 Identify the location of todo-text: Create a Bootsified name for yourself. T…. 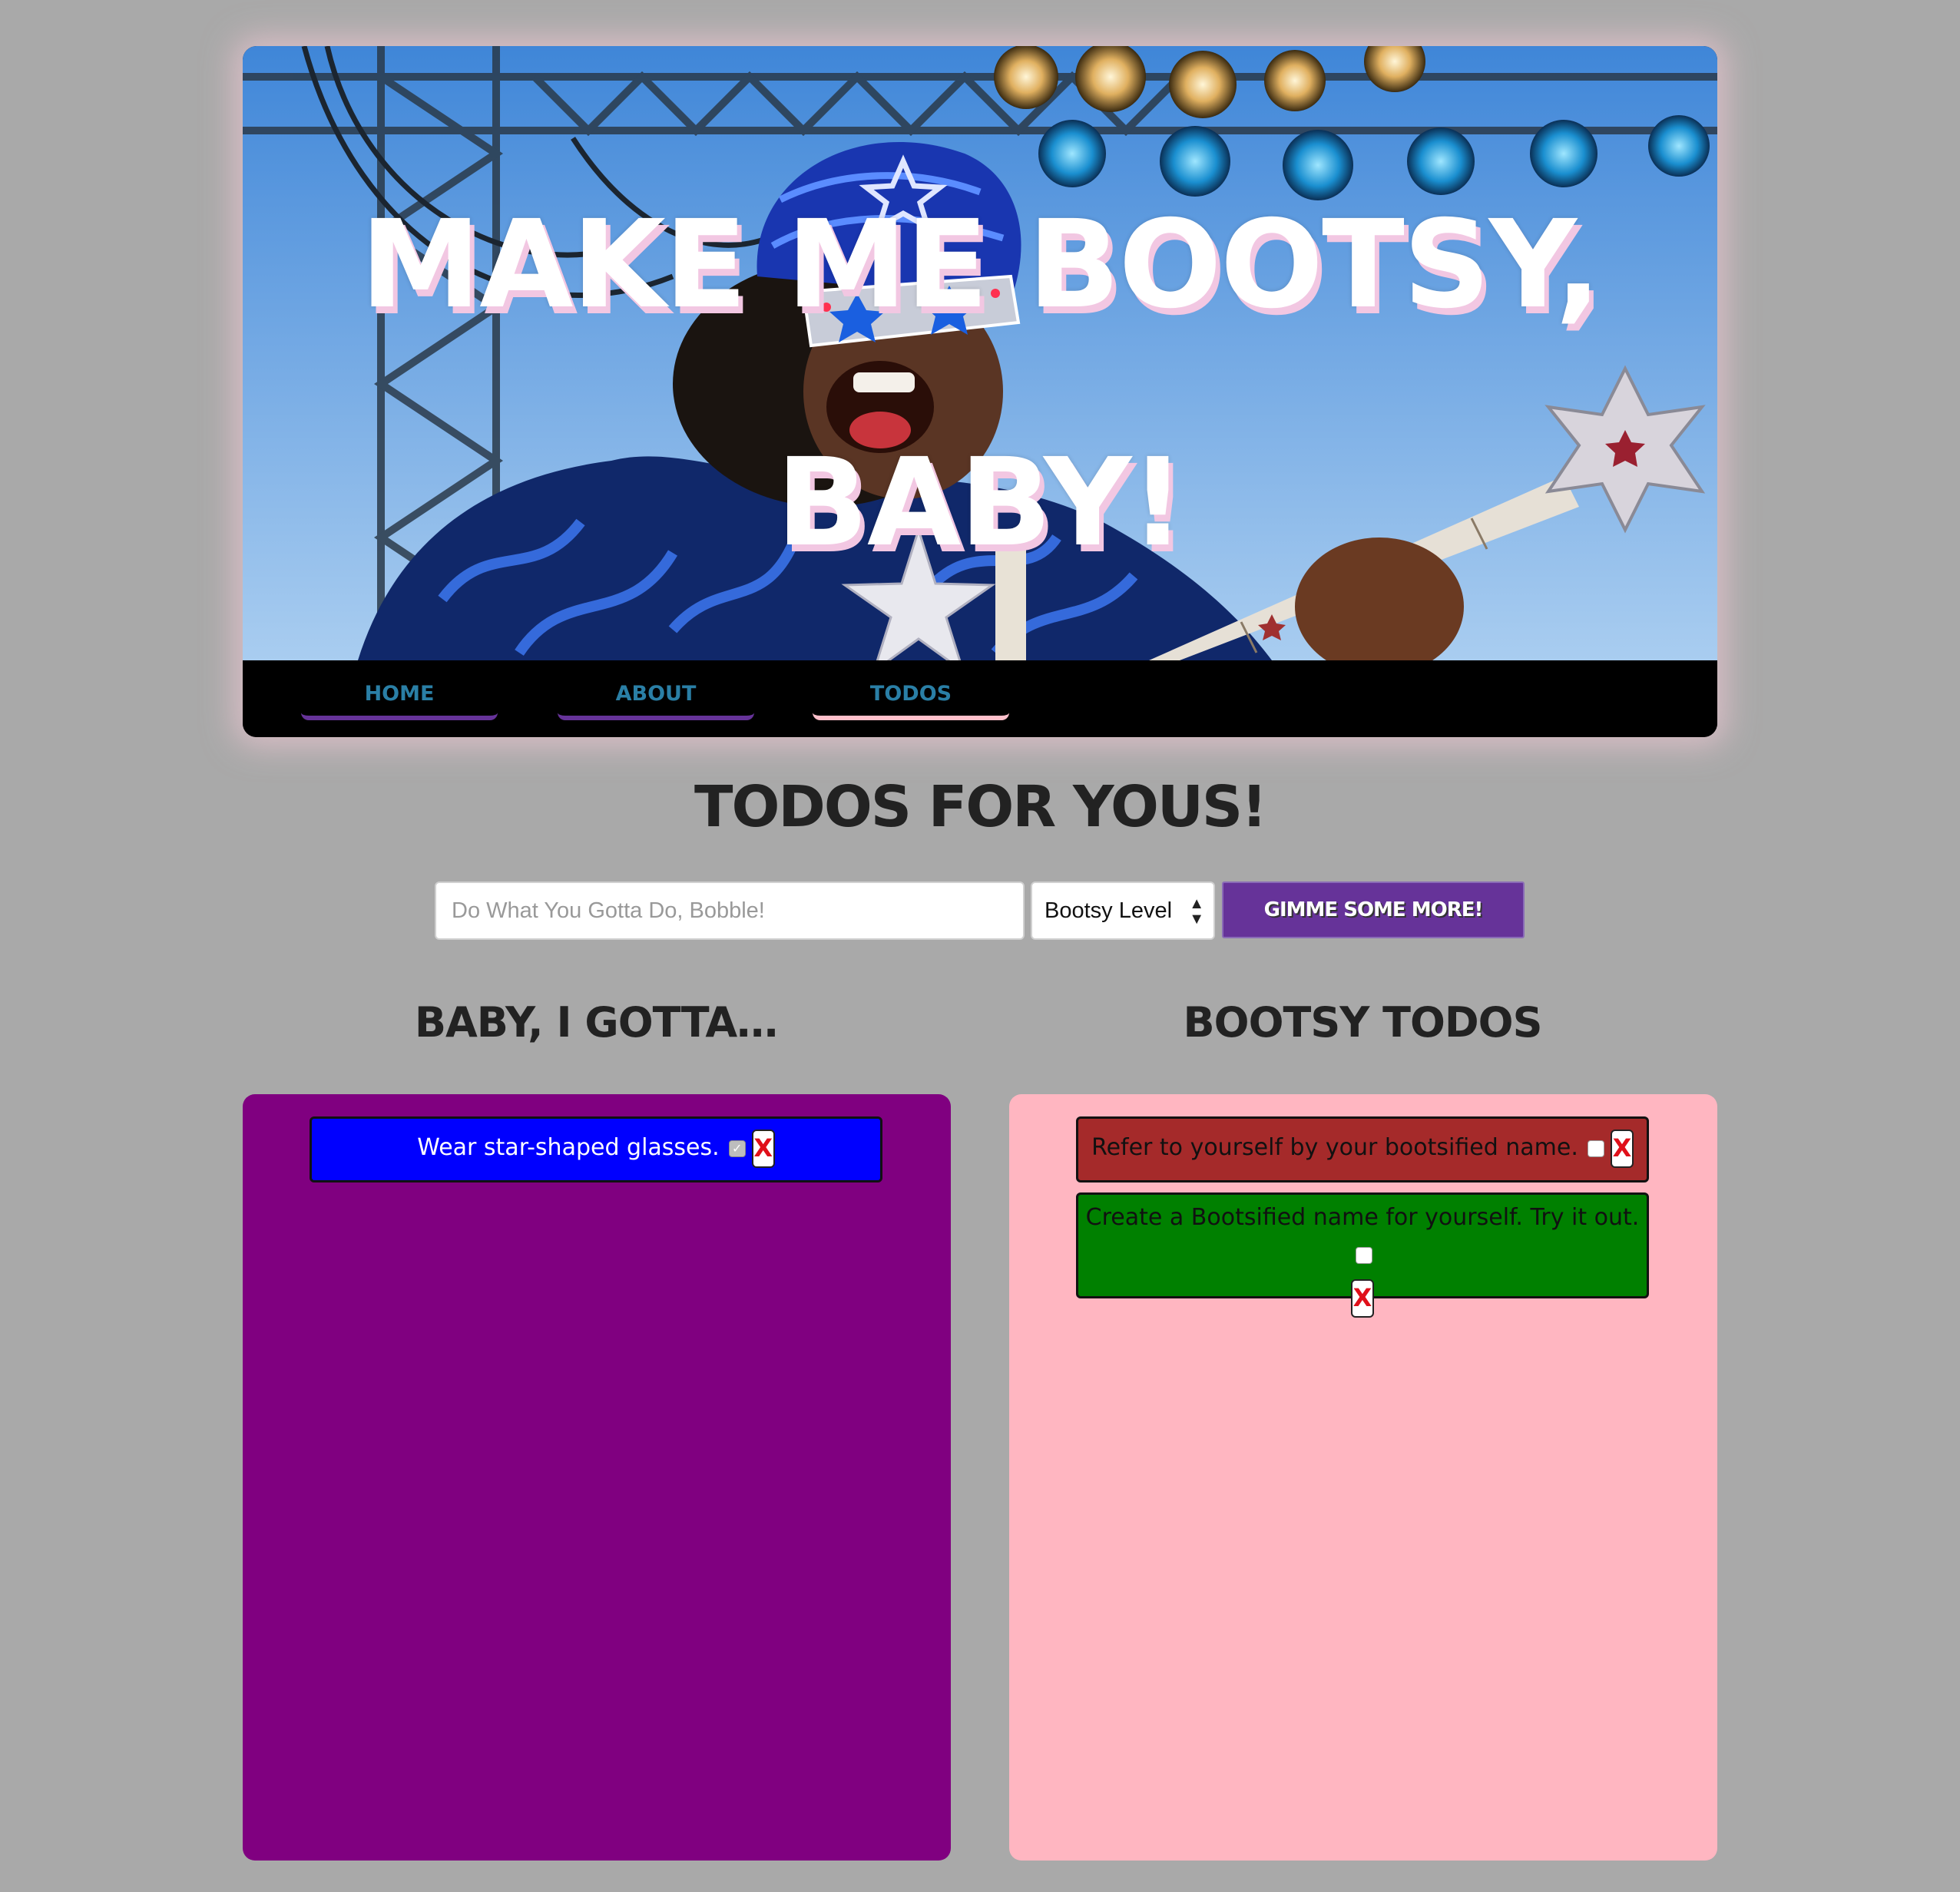
(1362, 1218).